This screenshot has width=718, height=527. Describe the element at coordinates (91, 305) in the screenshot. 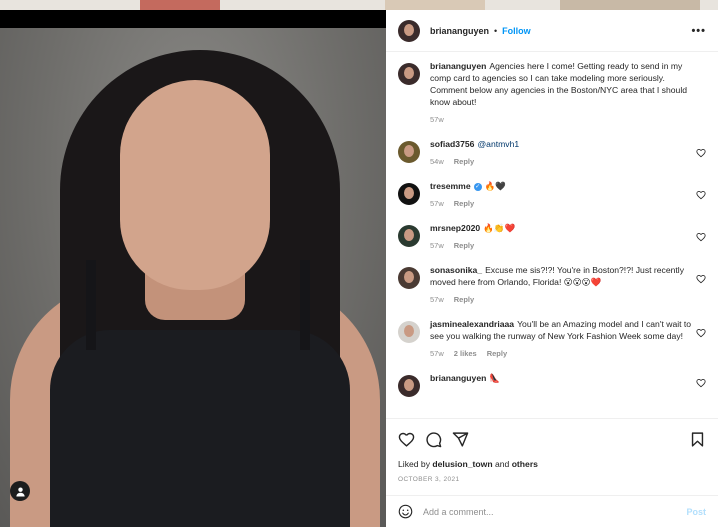

I see `image-strap-left` at that location.